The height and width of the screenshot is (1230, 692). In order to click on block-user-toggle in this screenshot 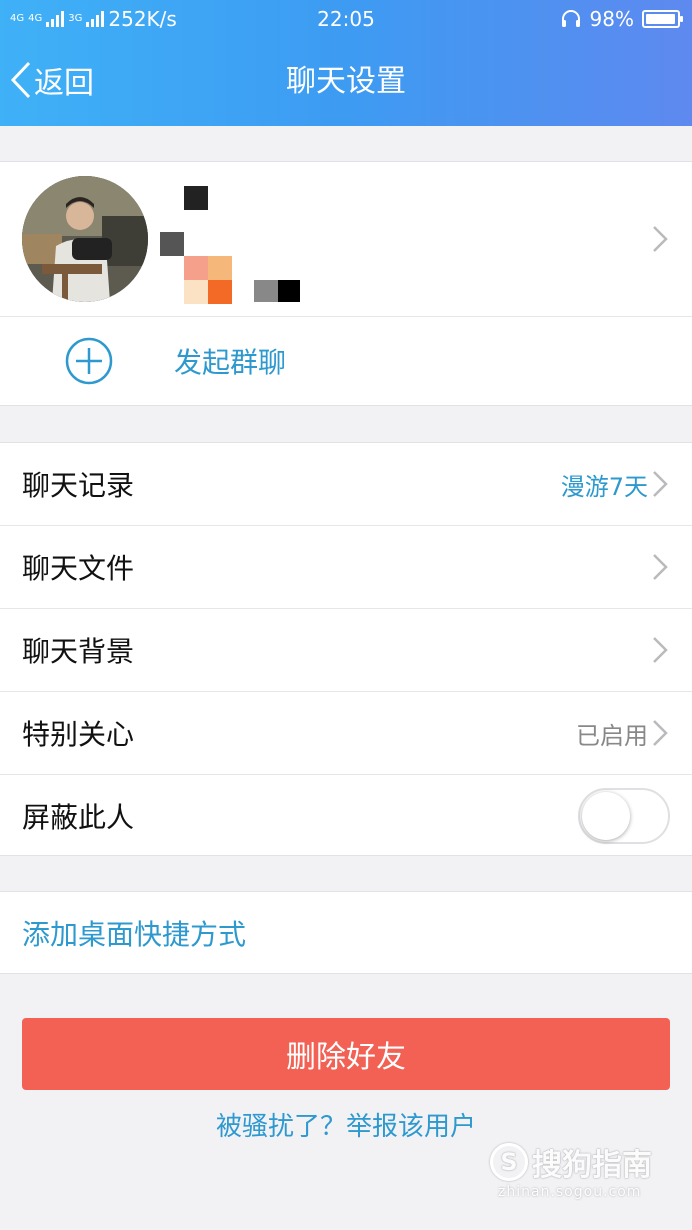, I will do `click(624, 816)`.